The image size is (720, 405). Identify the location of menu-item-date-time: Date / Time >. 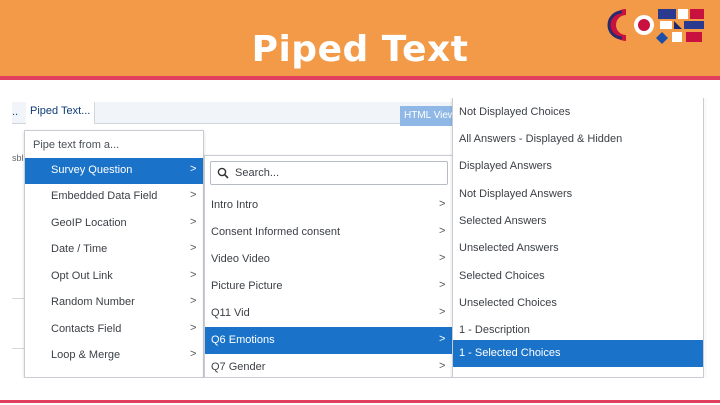
(114, 250).